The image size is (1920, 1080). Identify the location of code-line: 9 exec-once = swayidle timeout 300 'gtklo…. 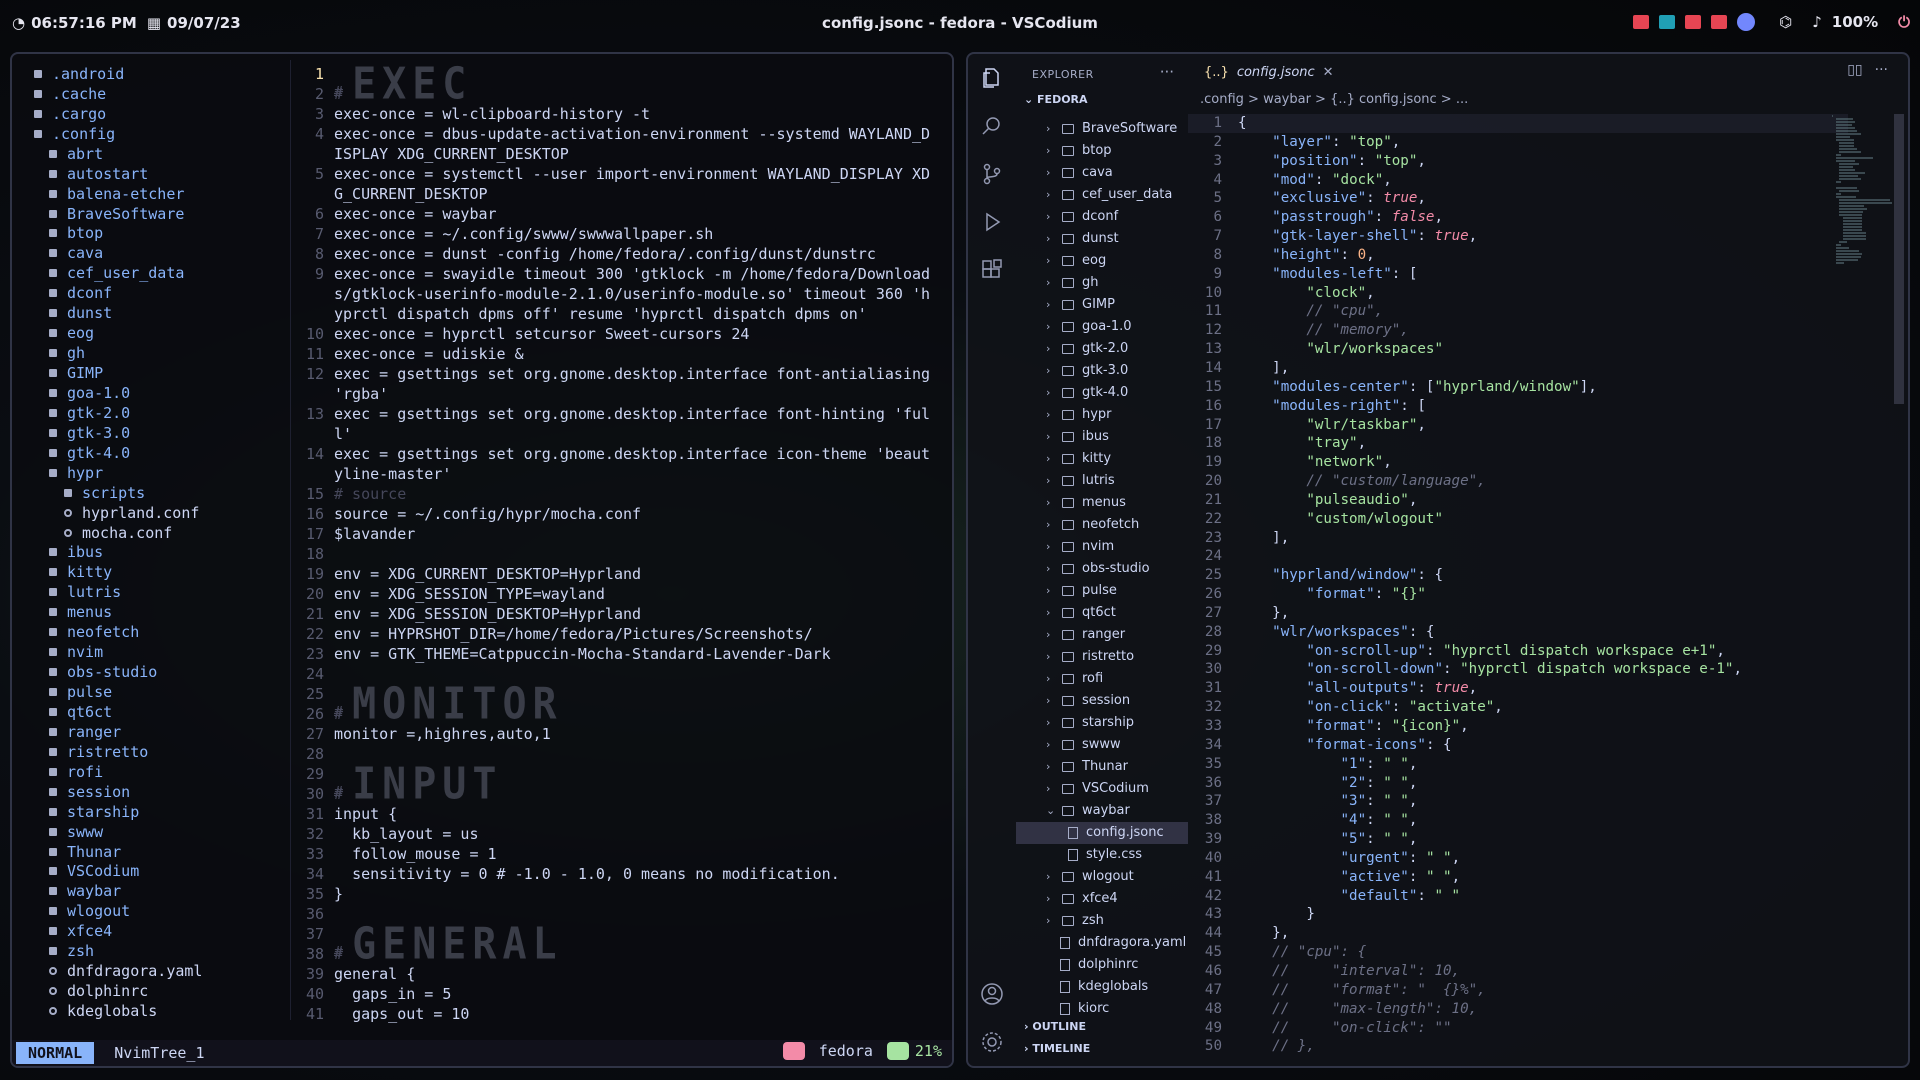
(625, 294).